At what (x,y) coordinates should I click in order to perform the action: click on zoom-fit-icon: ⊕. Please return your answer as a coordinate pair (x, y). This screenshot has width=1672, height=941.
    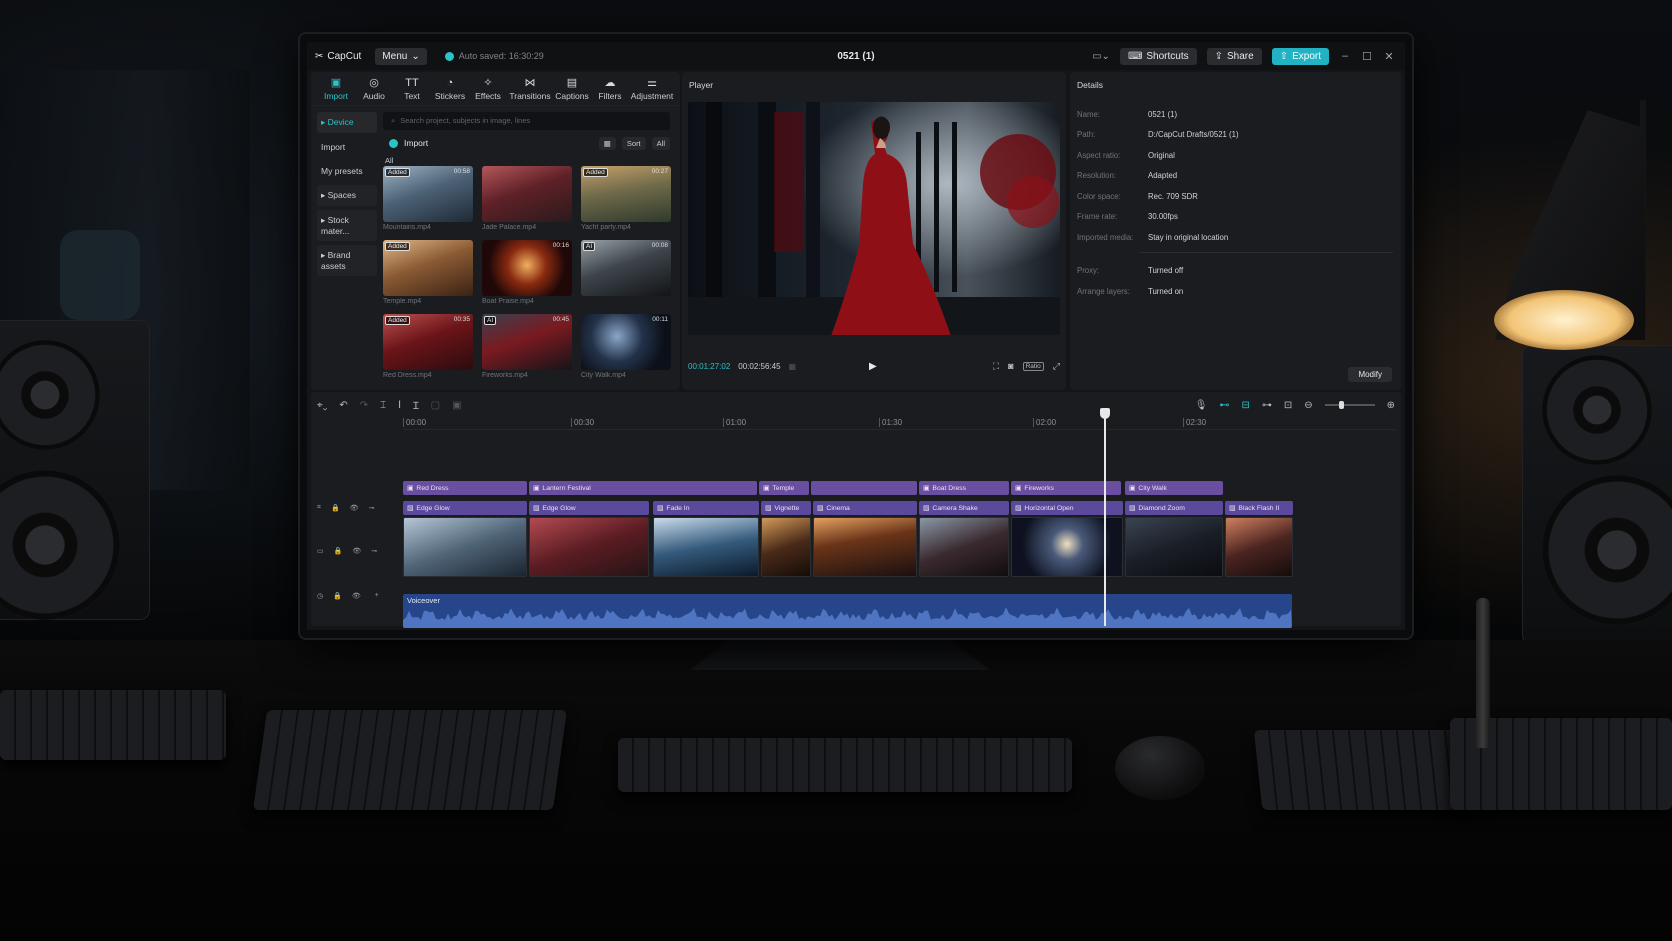
    Looking at the image, I should click on (1391, 405).